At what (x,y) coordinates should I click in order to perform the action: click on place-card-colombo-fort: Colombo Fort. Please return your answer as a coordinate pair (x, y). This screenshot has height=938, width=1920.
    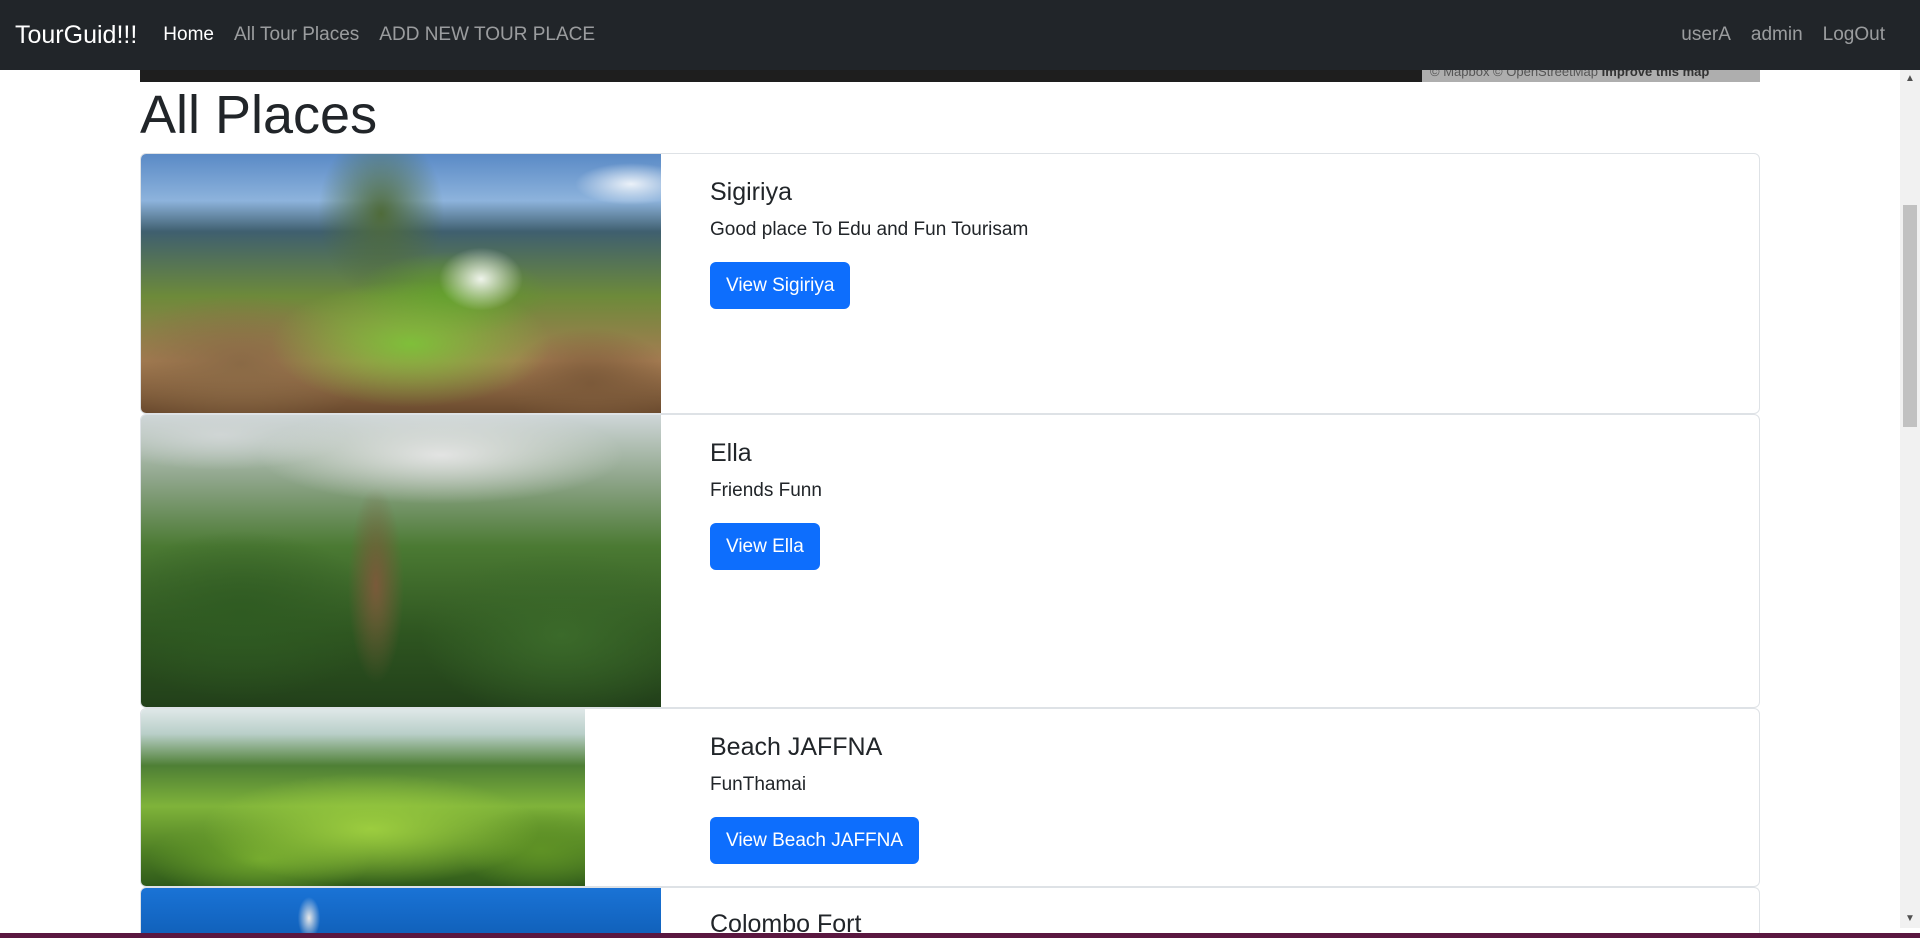
    Looking at the image, I should click on (950, 912).